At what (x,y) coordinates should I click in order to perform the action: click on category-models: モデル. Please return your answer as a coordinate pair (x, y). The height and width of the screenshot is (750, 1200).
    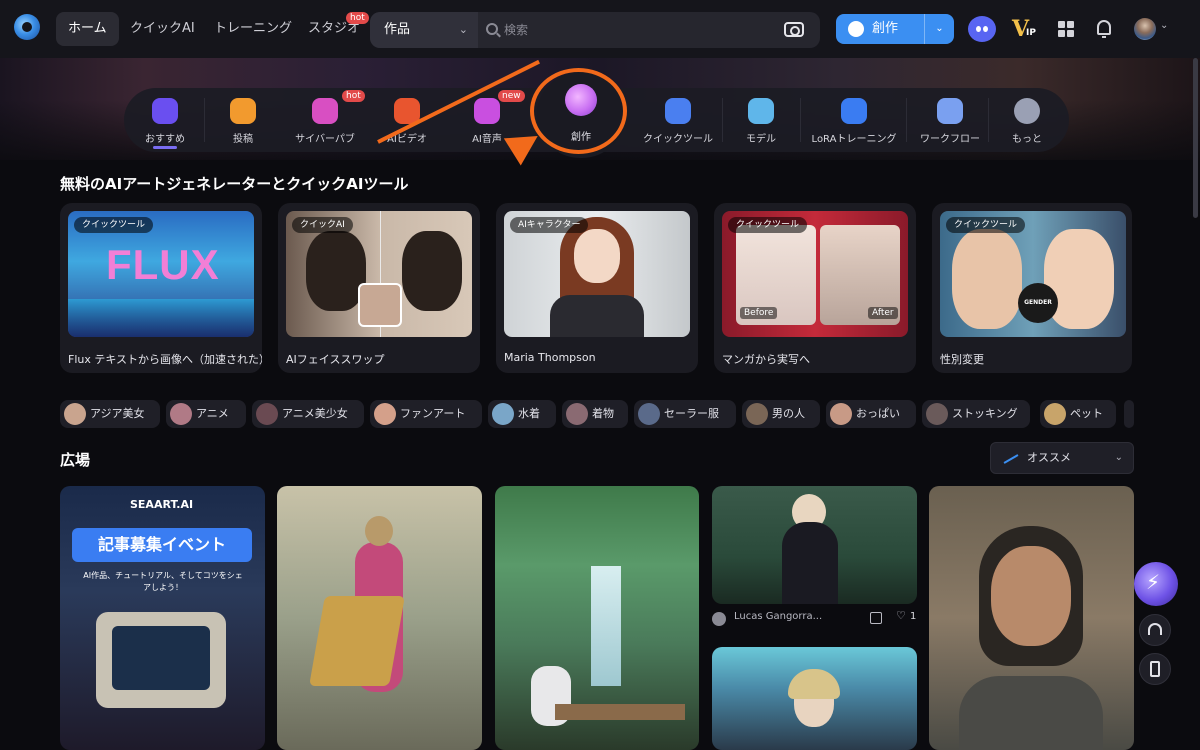
    Looking at the image, I should click on (761, 120).